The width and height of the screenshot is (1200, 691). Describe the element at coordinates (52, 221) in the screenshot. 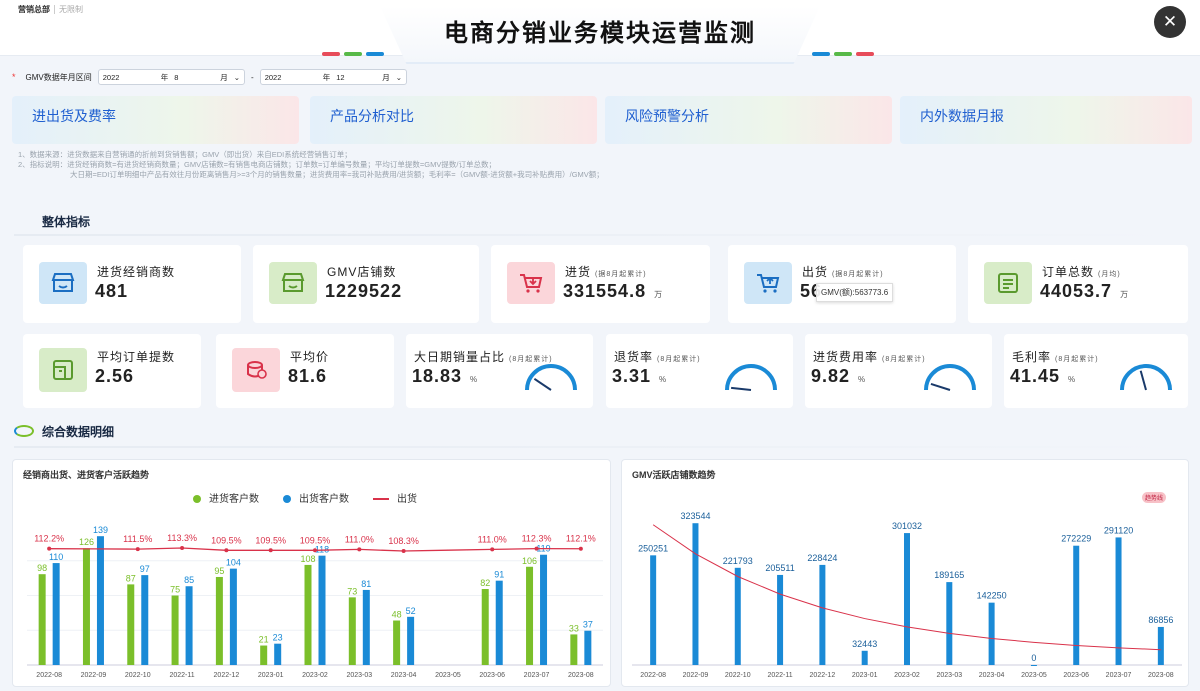

I see `section-header-overall: 整体指标` at that location.